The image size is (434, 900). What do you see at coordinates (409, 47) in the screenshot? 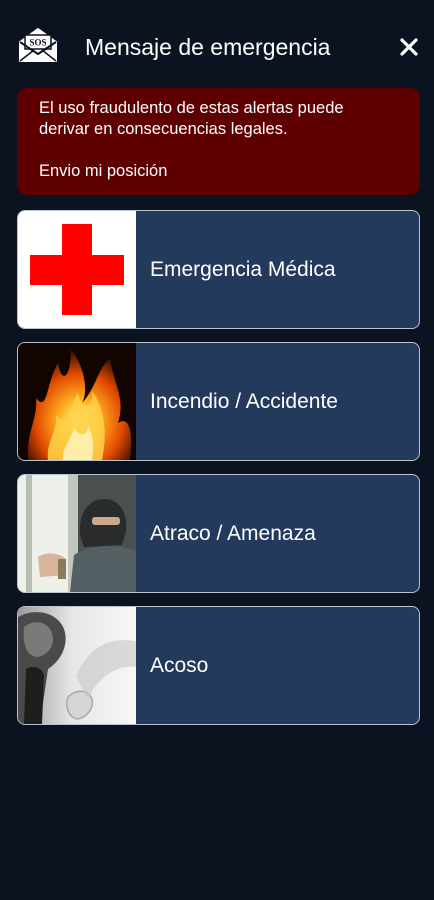
I see `close-icon` at bounding box center [409, 47].